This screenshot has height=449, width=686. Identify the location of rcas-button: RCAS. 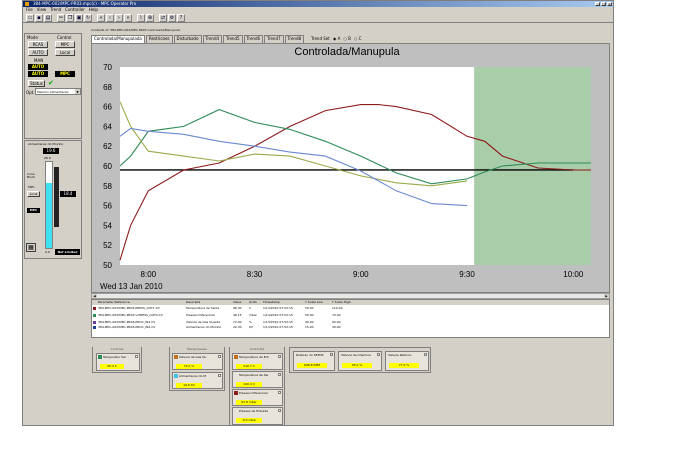
(38, 44).